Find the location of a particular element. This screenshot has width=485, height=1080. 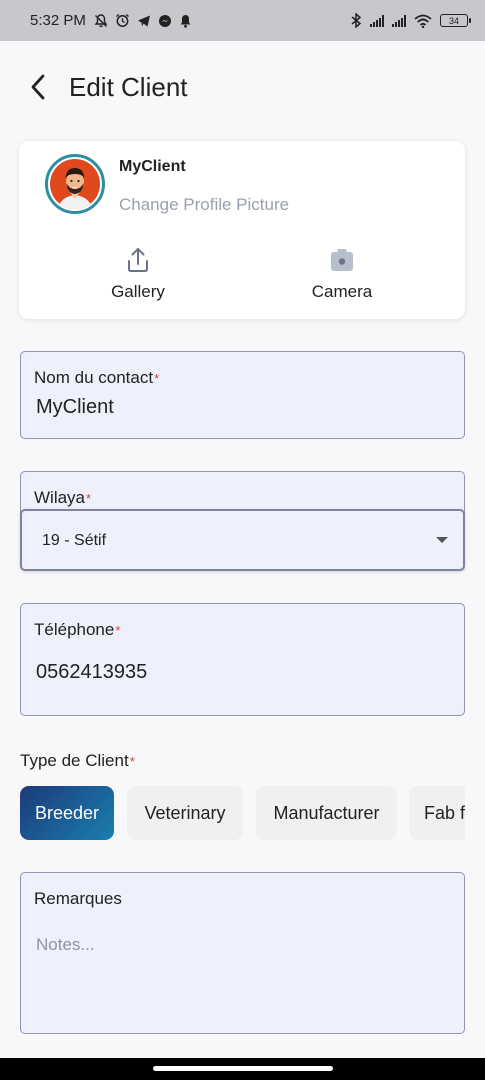

contact-name-field: Nom du contact* MyClient is located at coordinates (242, 395).